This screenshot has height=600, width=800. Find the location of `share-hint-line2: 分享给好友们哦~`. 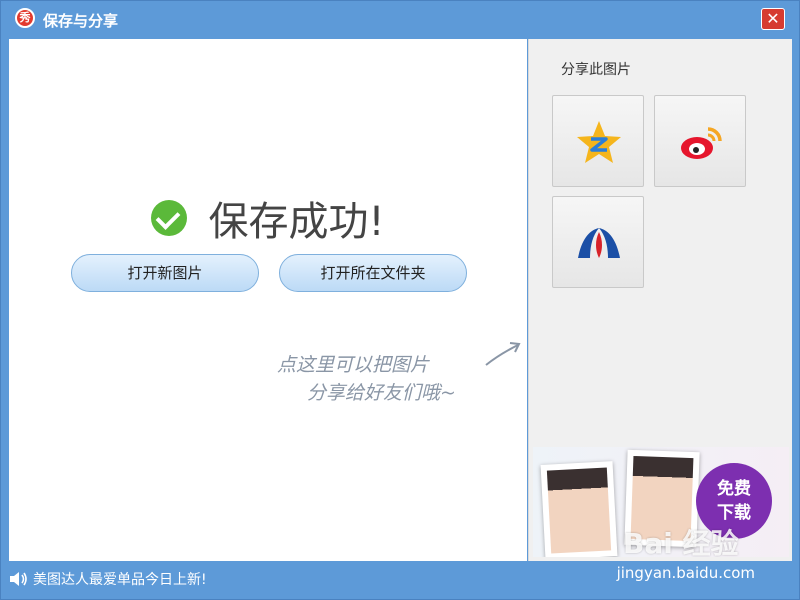

share-hint-line2: 分享给好友们哦~ is located at coordinates (381, 393).